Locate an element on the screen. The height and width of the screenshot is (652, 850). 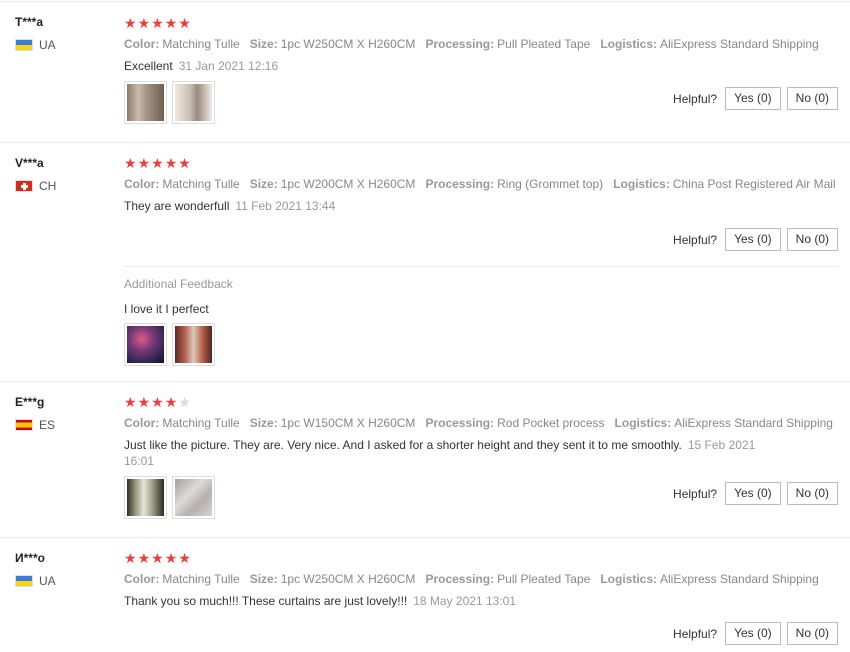
ukraine-flag-icon is located at coordinates (24, 45).